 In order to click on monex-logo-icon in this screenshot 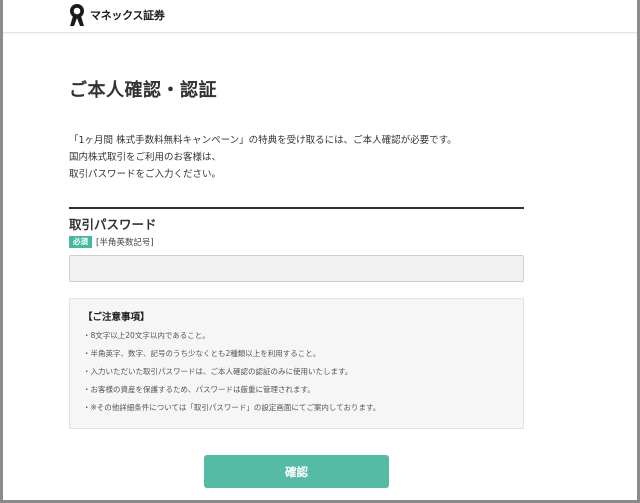, I will do `click(77, 15)`.